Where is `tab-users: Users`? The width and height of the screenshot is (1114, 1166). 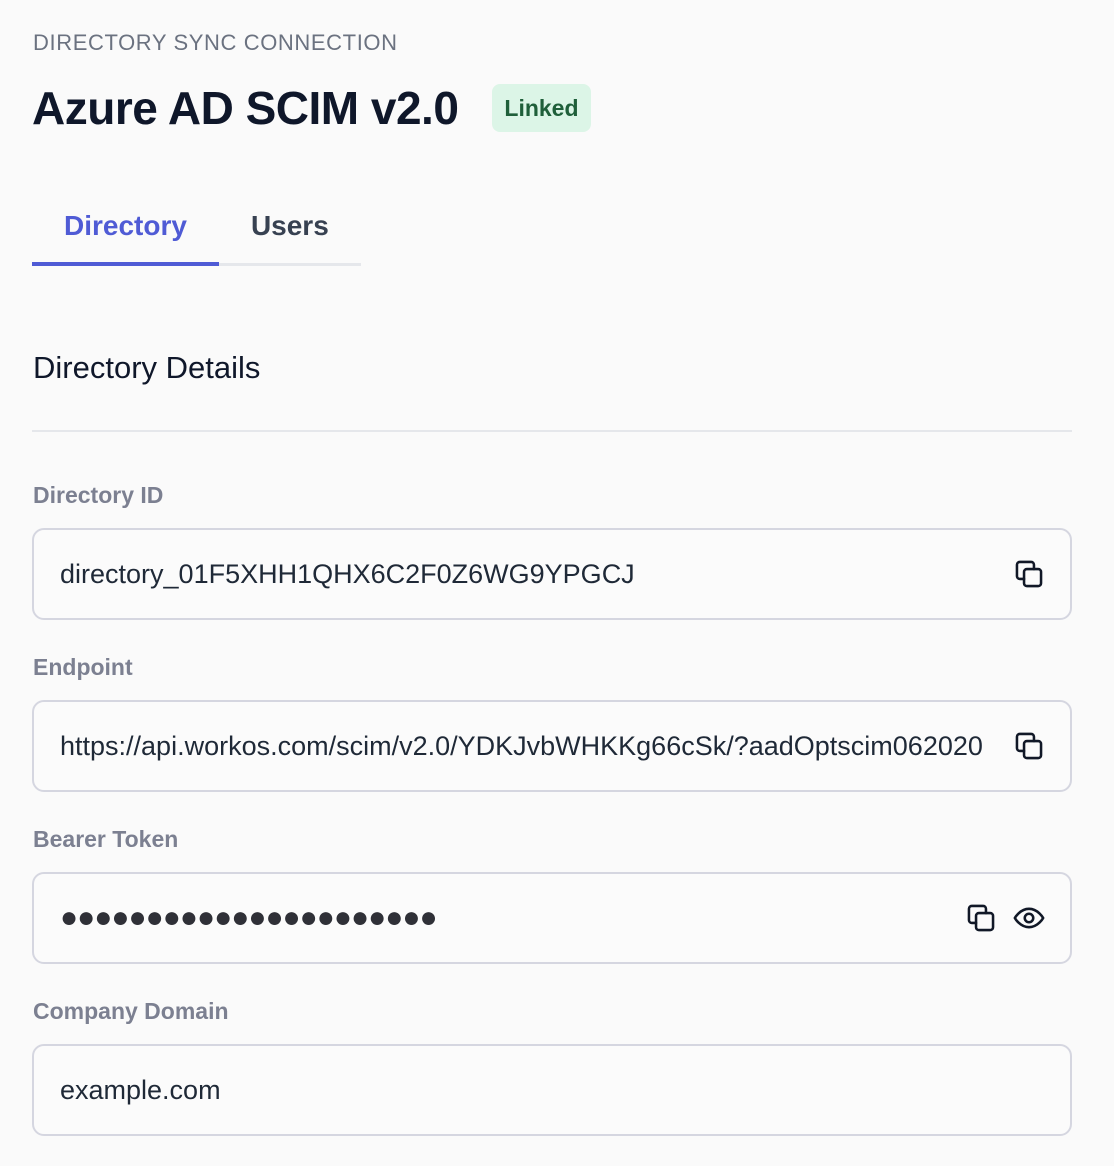
tab-users: Users is located at coordinates (290, 226).